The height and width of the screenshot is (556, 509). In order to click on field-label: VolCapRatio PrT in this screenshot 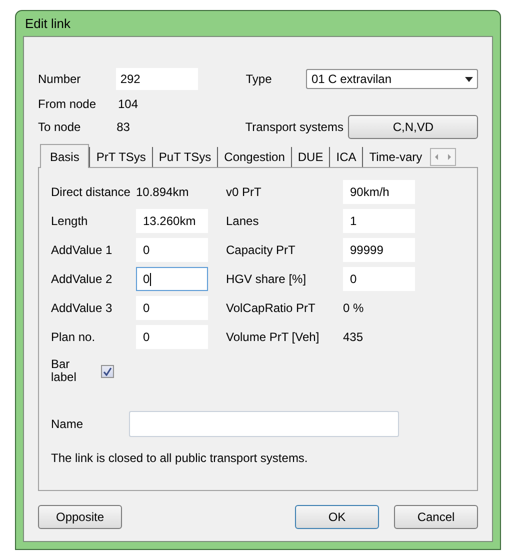, I will do `click(271, 308)`.